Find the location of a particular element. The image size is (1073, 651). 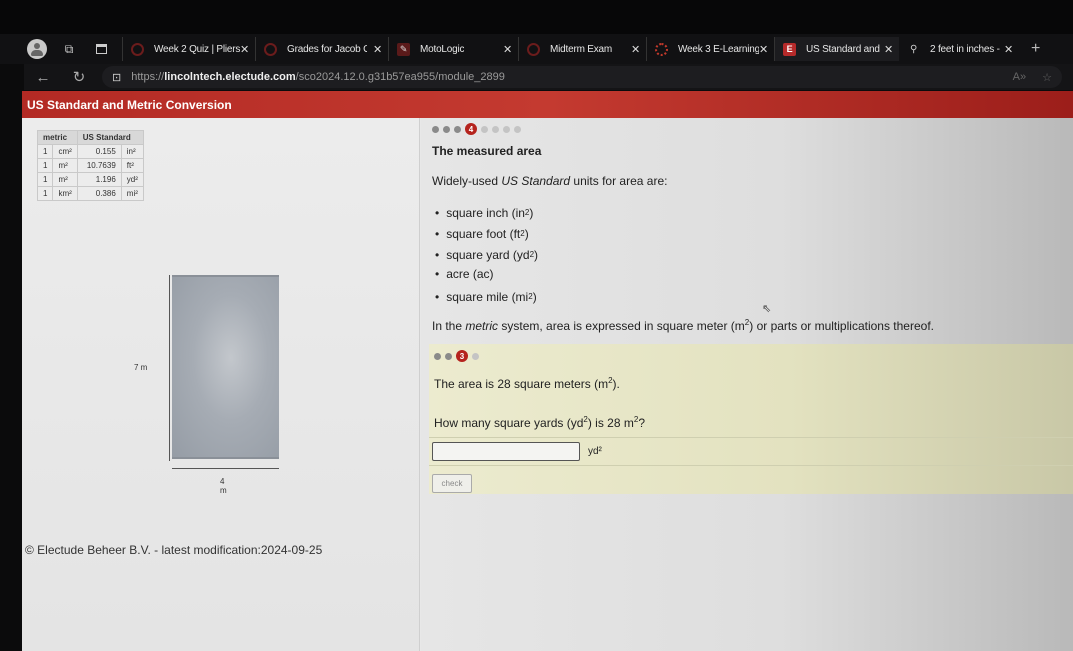

question-progress: 3 is located at coordinates (753, 356).